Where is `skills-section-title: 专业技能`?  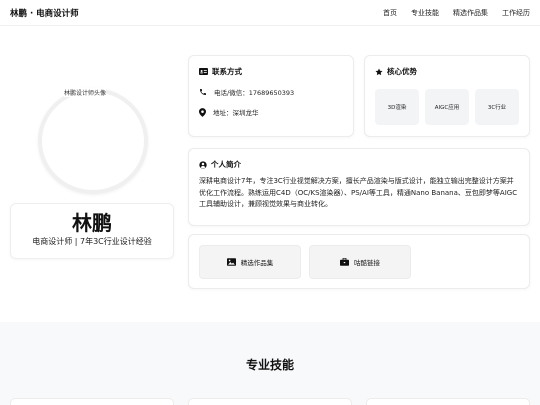 skills-section-title: 专业技能 is located at coordinates (269, 365).